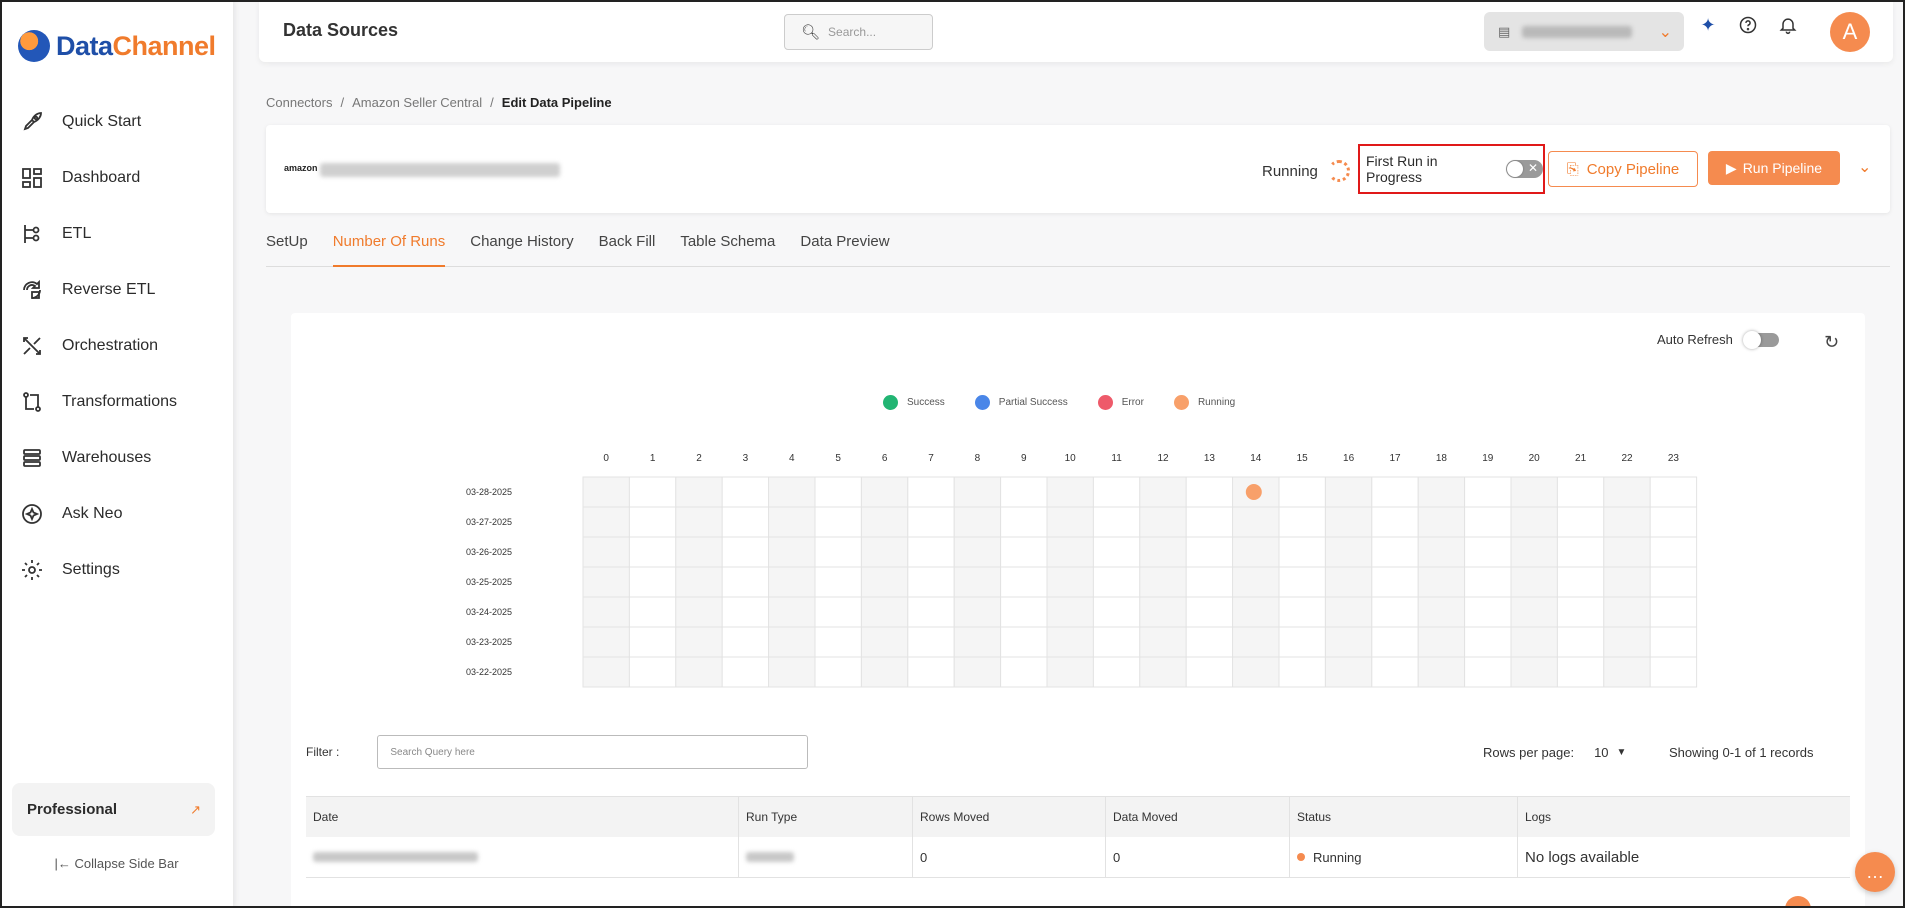  Describe the element at coordinates (116, 863) in the screenshot. I see `collapse-sidebar-button: |← Collapse Side Bar` at that location.